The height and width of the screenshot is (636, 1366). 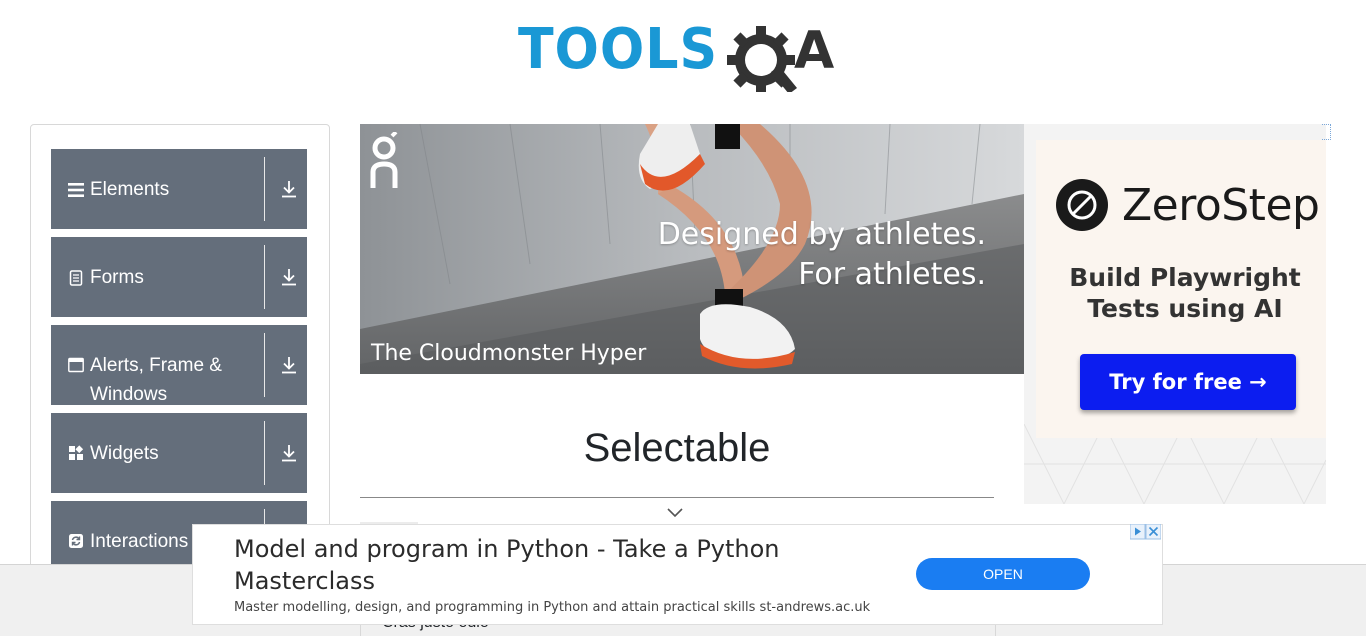 What do you see at coordinates (76, 190) in the screenshot?
I see `menu-icon` at bounding box center [76, 190].